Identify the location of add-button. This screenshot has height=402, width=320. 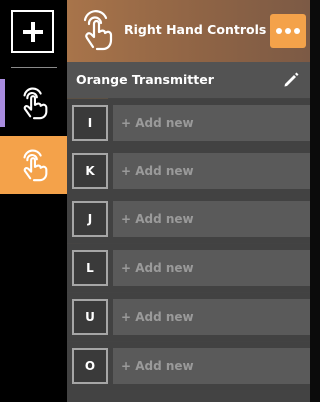
(32, 31).